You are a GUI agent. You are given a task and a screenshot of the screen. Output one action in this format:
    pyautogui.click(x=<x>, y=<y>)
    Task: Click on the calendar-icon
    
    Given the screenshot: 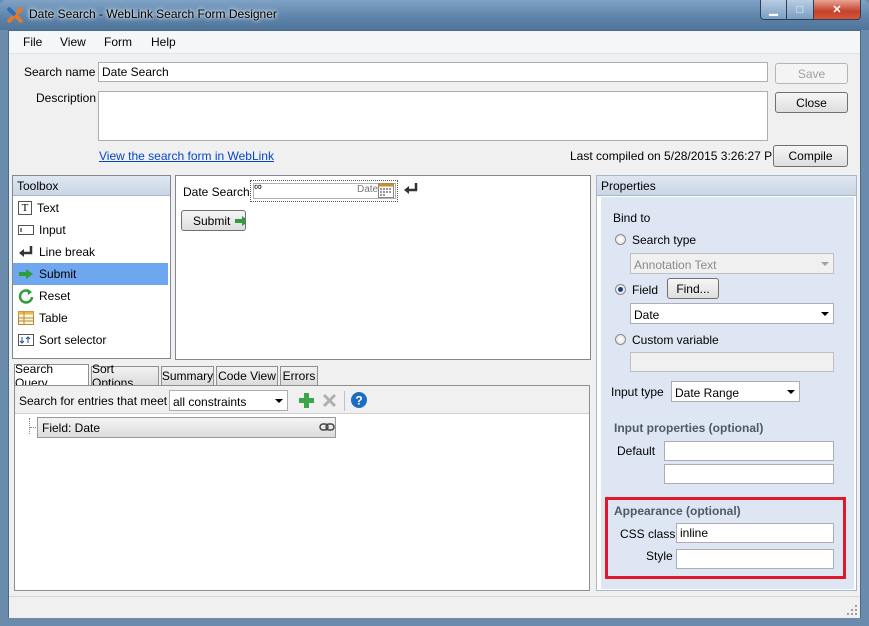 What is the action you would take?
    pyautogui.click(x=386, y=190)
    